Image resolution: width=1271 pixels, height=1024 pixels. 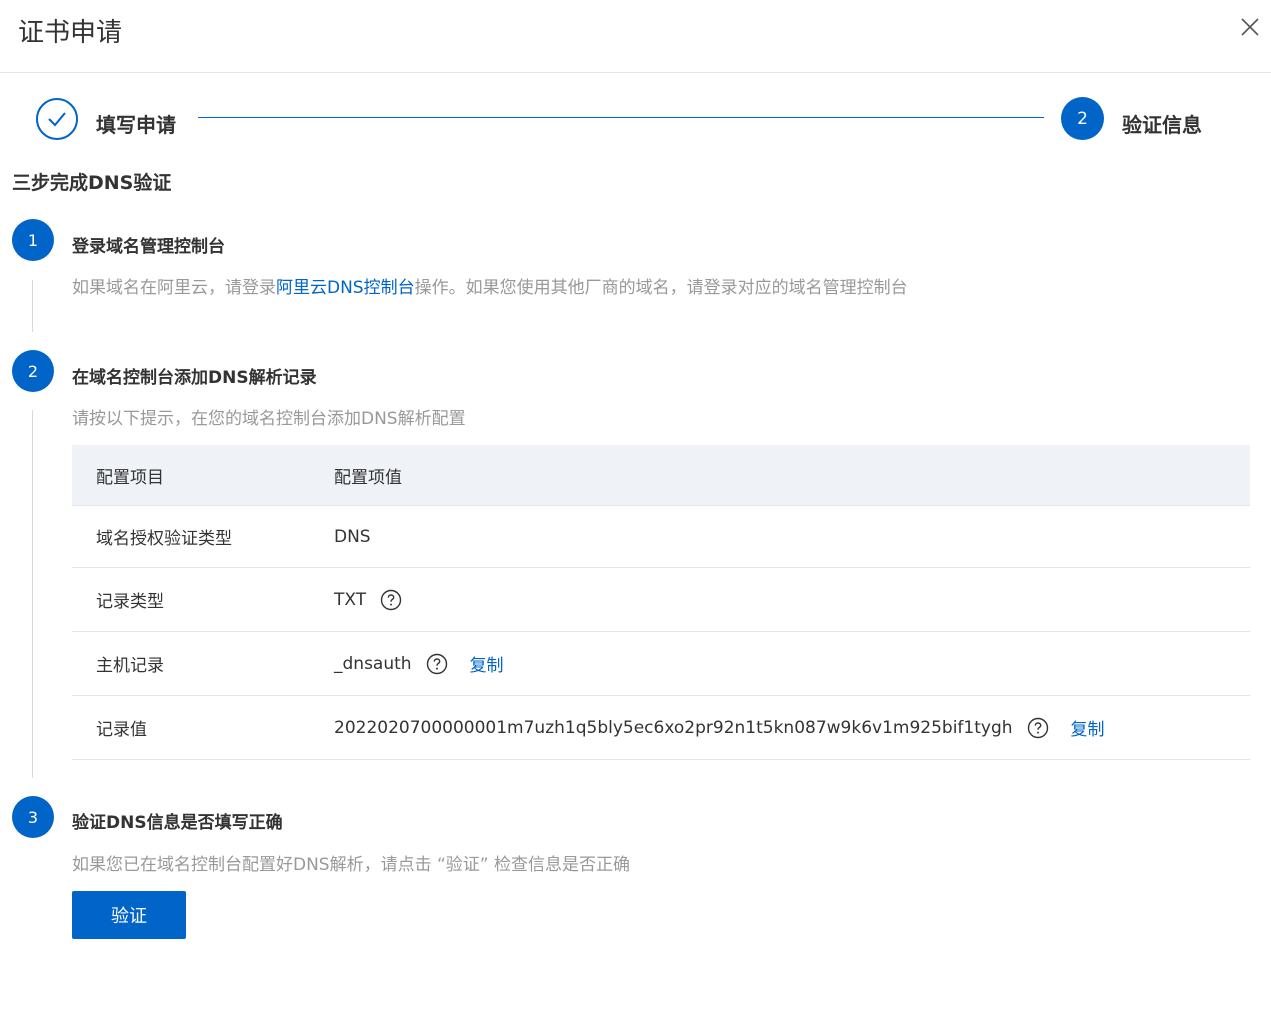 What do you see at coordinates (194, 378) in the screenshot?
I see `item-2-title: 在域名控制台添加DNS解析记录` at bounding box center [194, 378].